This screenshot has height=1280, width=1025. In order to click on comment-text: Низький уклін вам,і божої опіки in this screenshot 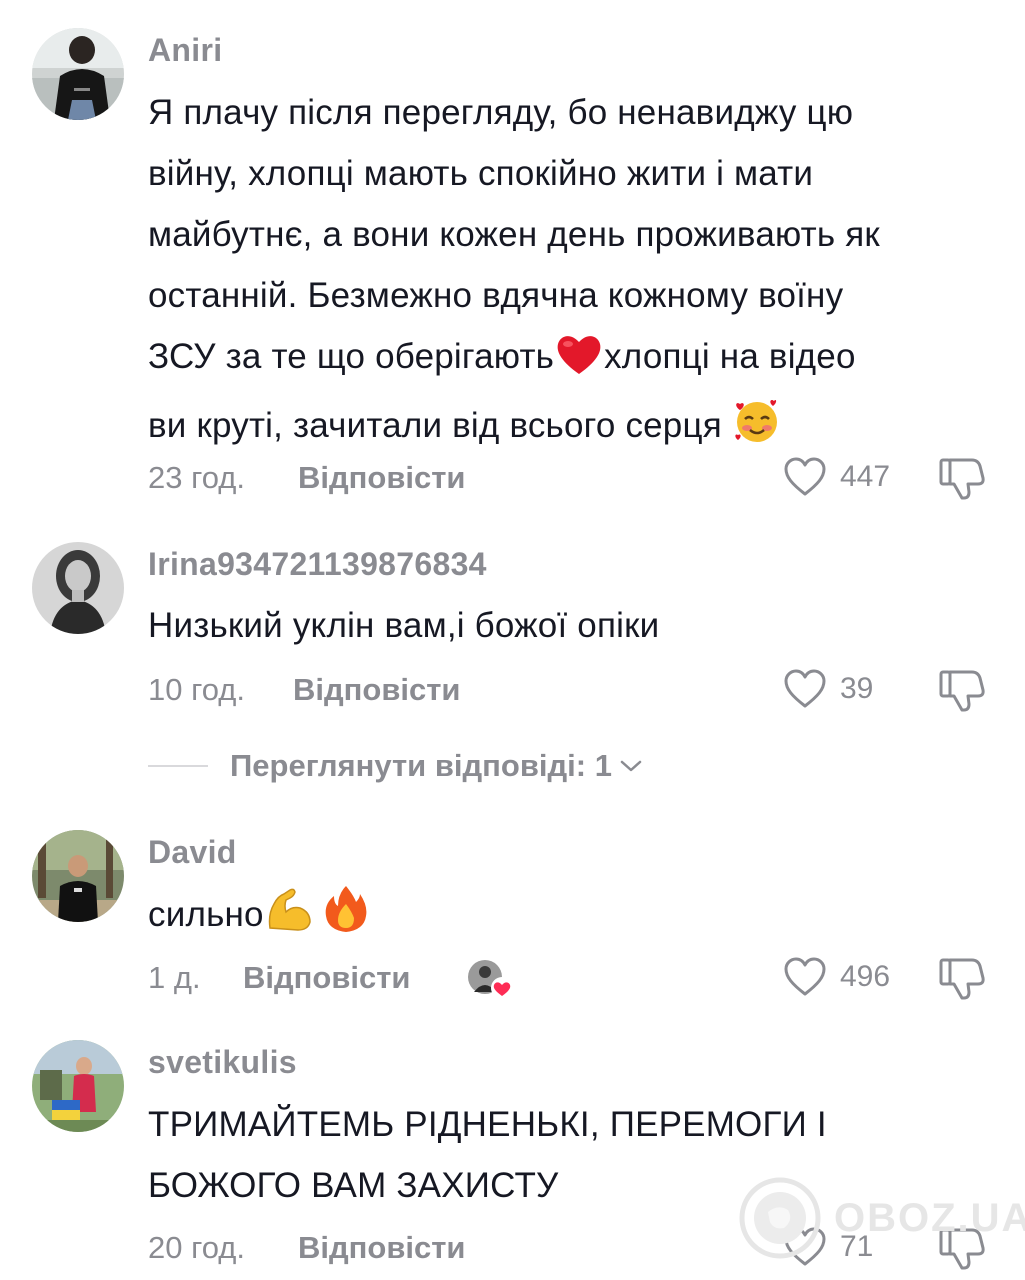, I will do `click(404, 625)`.